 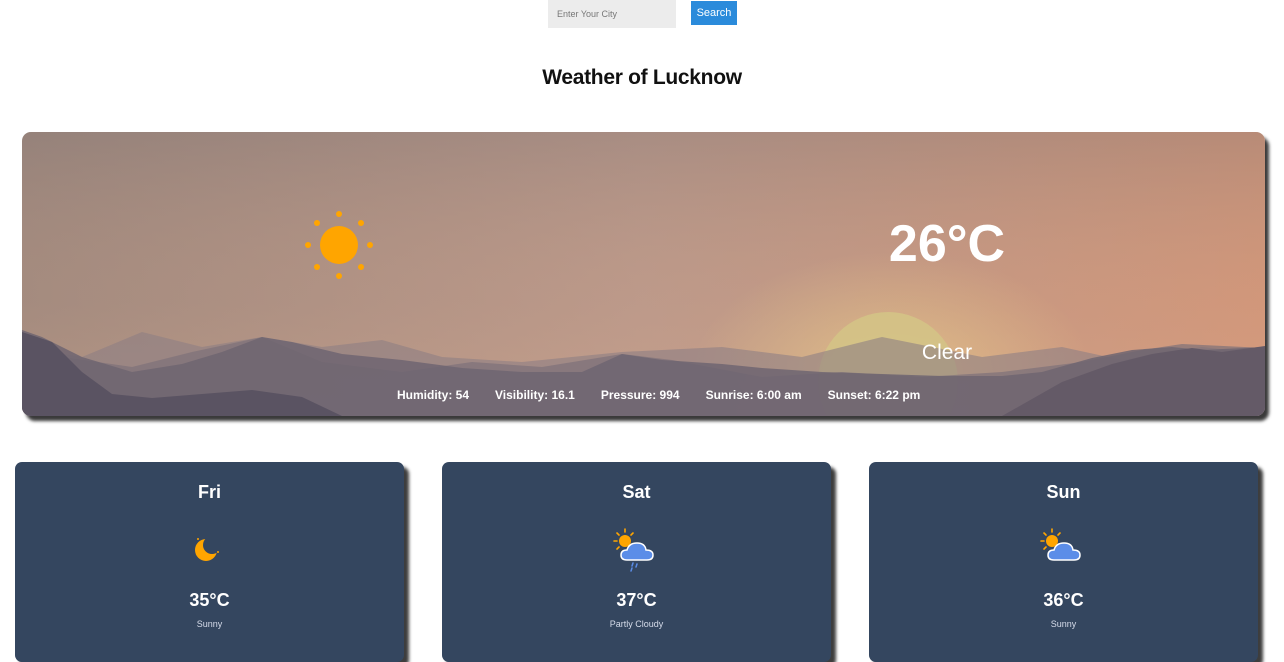 I want to click on current-temperature: 26°C, so click(x=947, y=244).